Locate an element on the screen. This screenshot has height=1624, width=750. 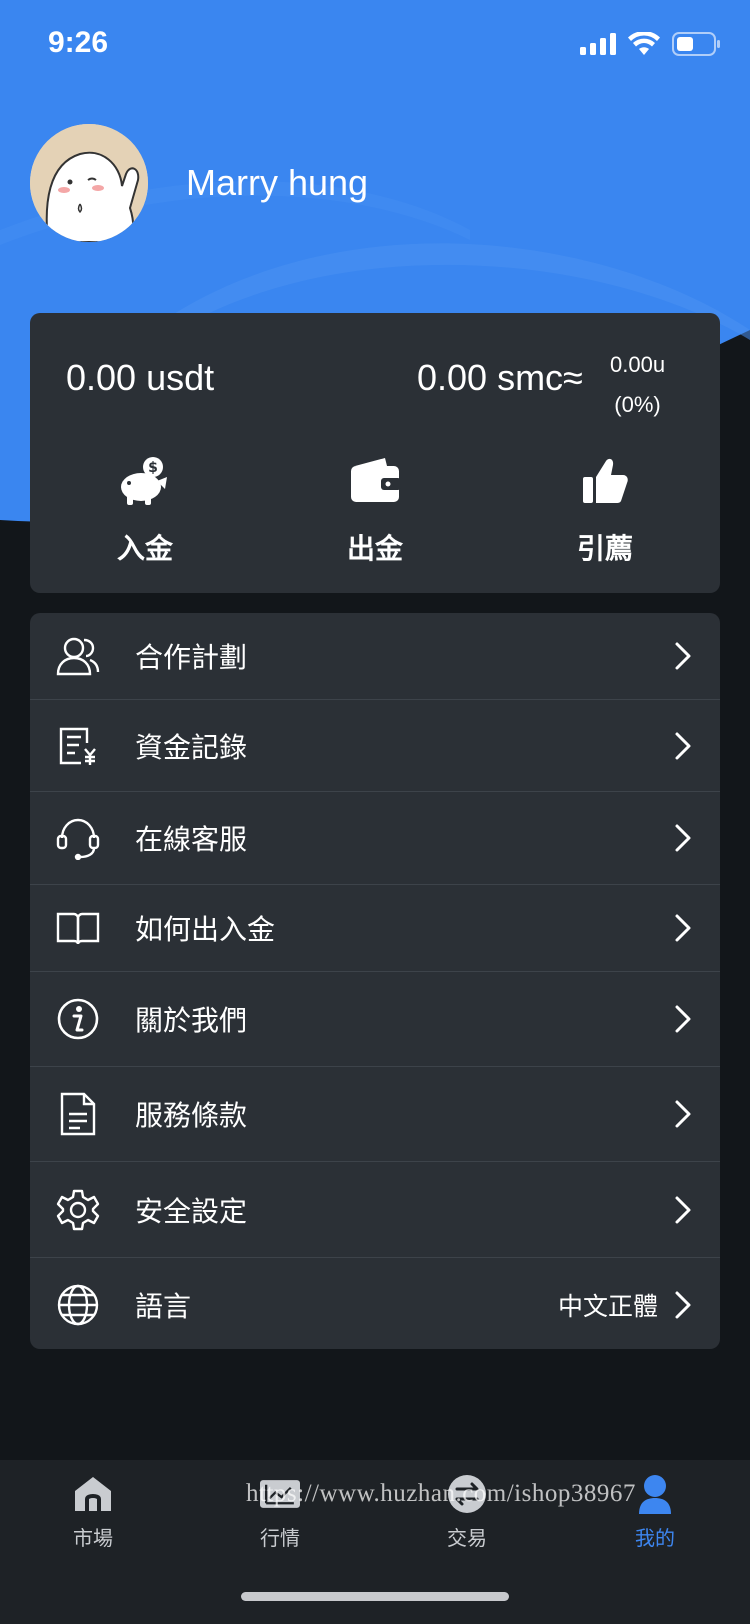
menu-item-partnership: 合作計劃 is located at coordinates (375, 656).